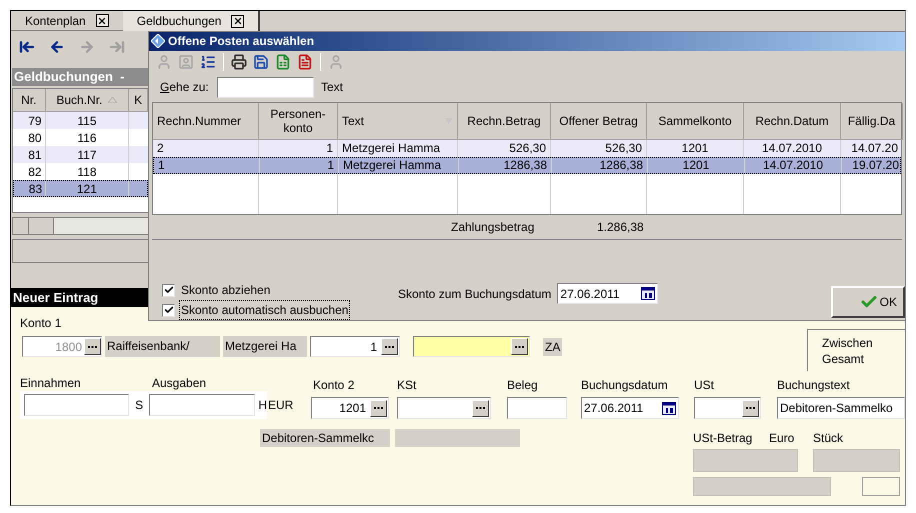  I want to click on field-label: Beleg, so click(523, 385).